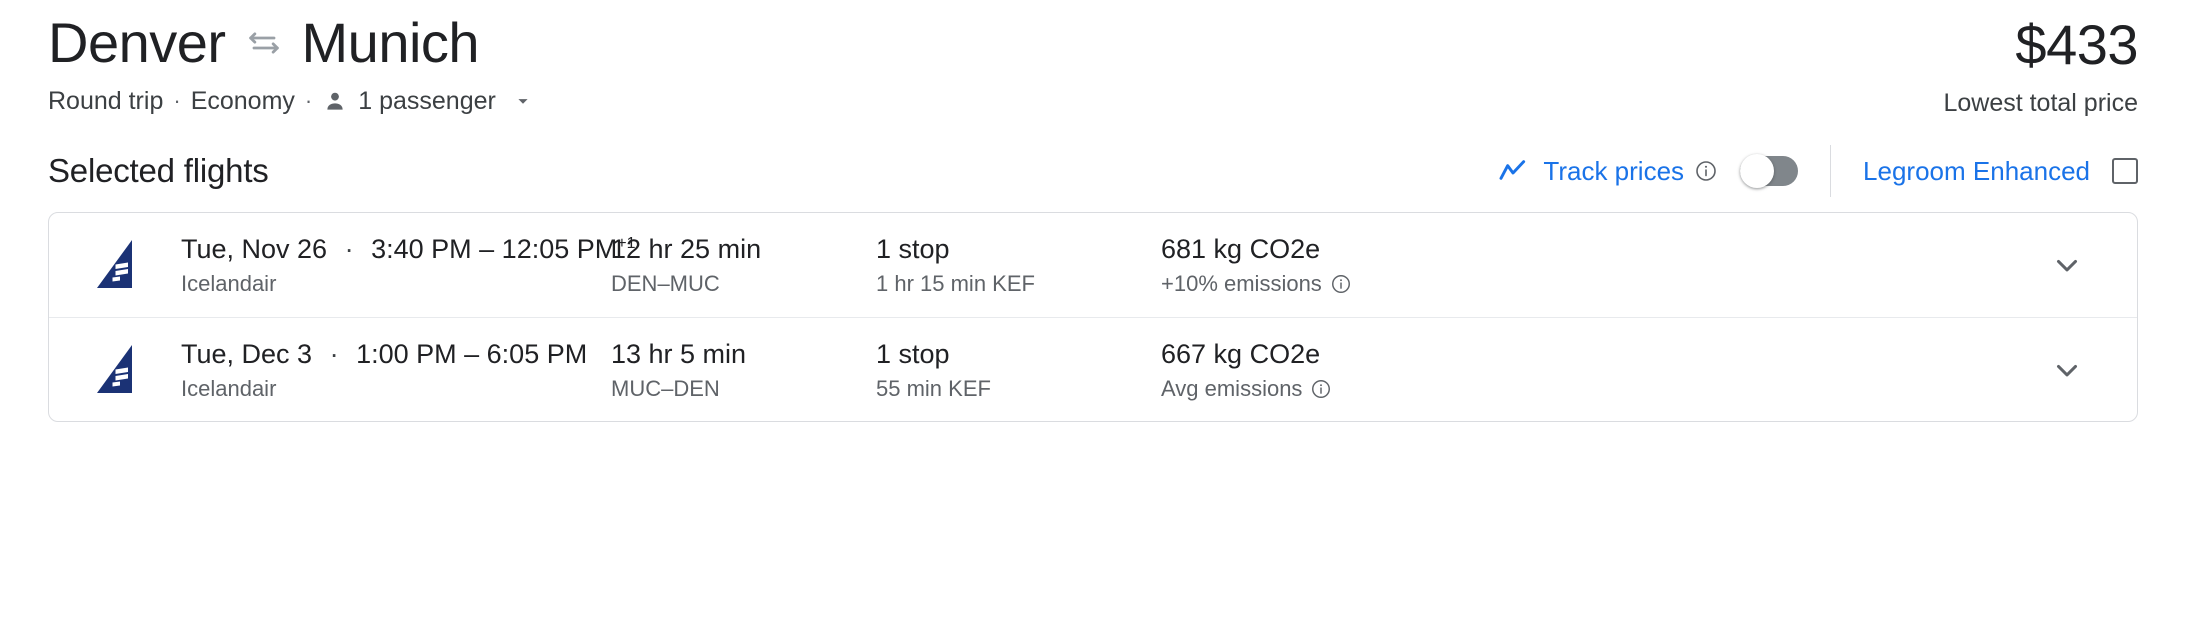 The height and width of the screenshot is (644, 2186). I want to click on flight-duration: 13 hr 5 min, so click(679, 353).